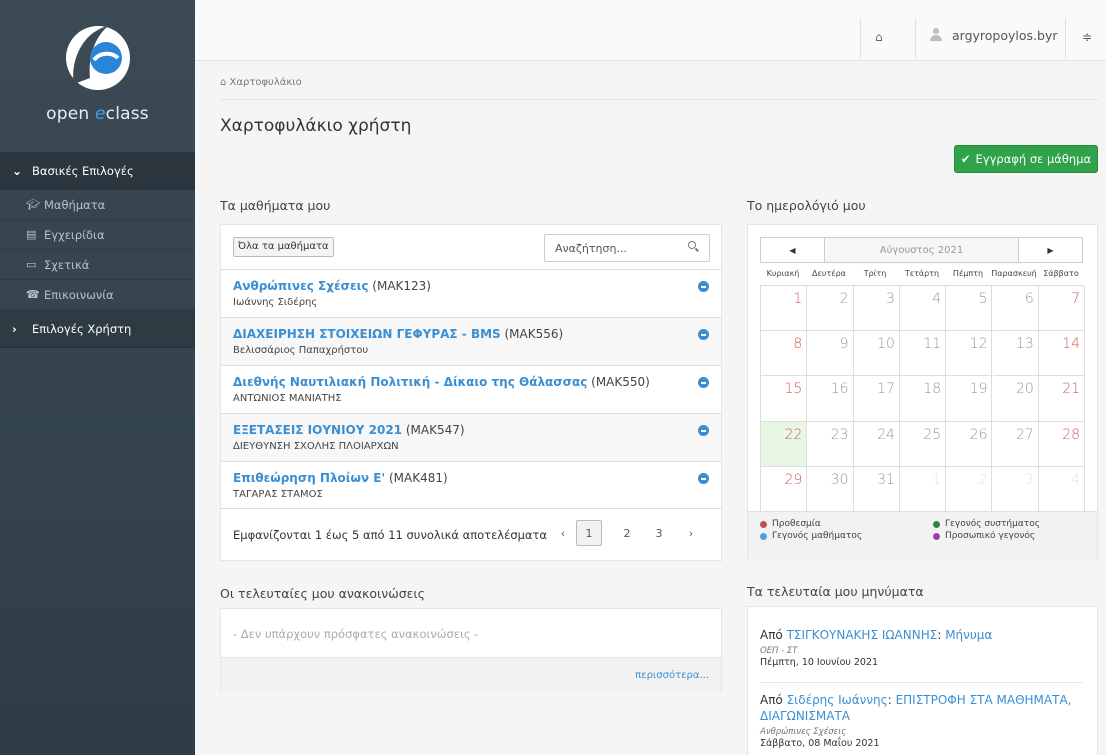 The width and height of the screenshot is (1106, 755). Describe the element at coordinates (830, 354) in the screenshot. I see `calendar-day: 9` at that location.